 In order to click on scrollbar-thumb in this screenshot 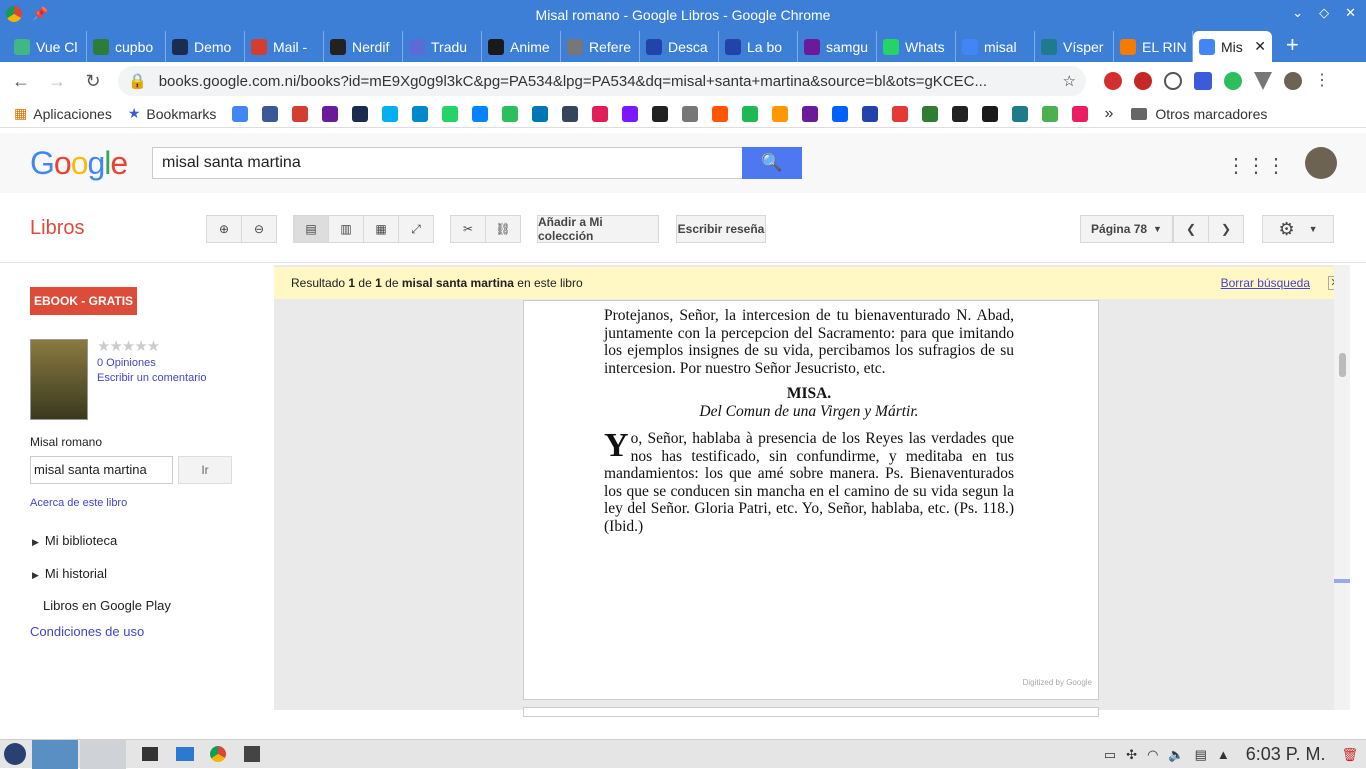, I will do `click(1342, 365)`.